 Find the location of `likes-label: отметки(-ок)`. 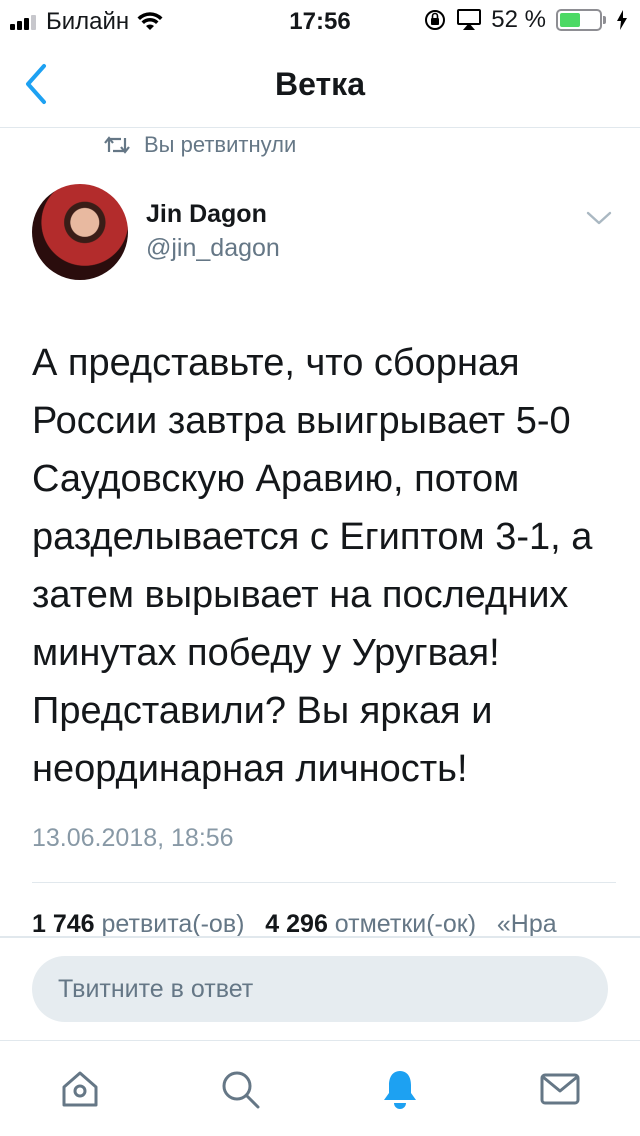

likes-label: отметки(-ок) is located at coordinates (405, 924).